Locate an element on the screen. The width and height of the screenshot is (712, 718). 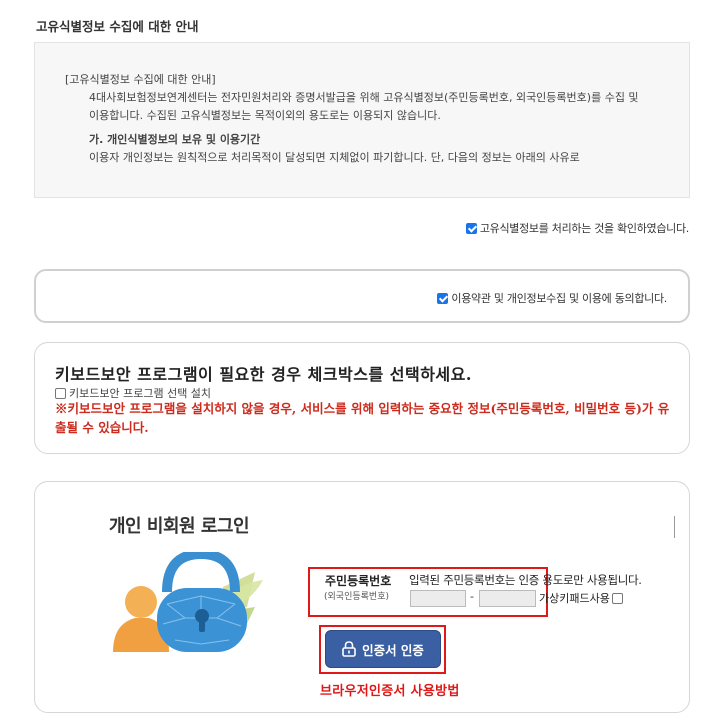
id-number-usage-note: 입력된 주민등록번호는 인증 용도로만 사용됩니다. is located at coordinates (525, 580).